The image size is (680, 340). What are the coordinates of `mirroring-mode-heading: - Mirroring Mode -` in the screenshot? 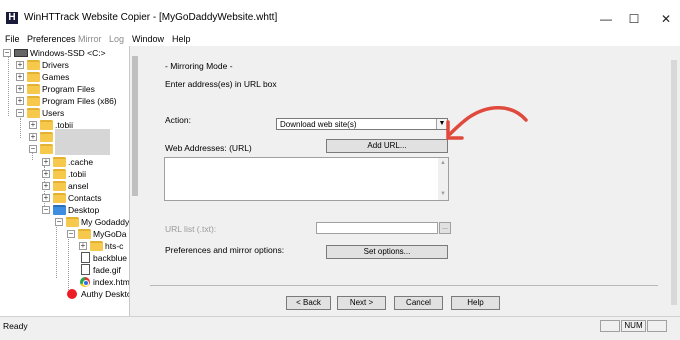 It's located at (199, 66).